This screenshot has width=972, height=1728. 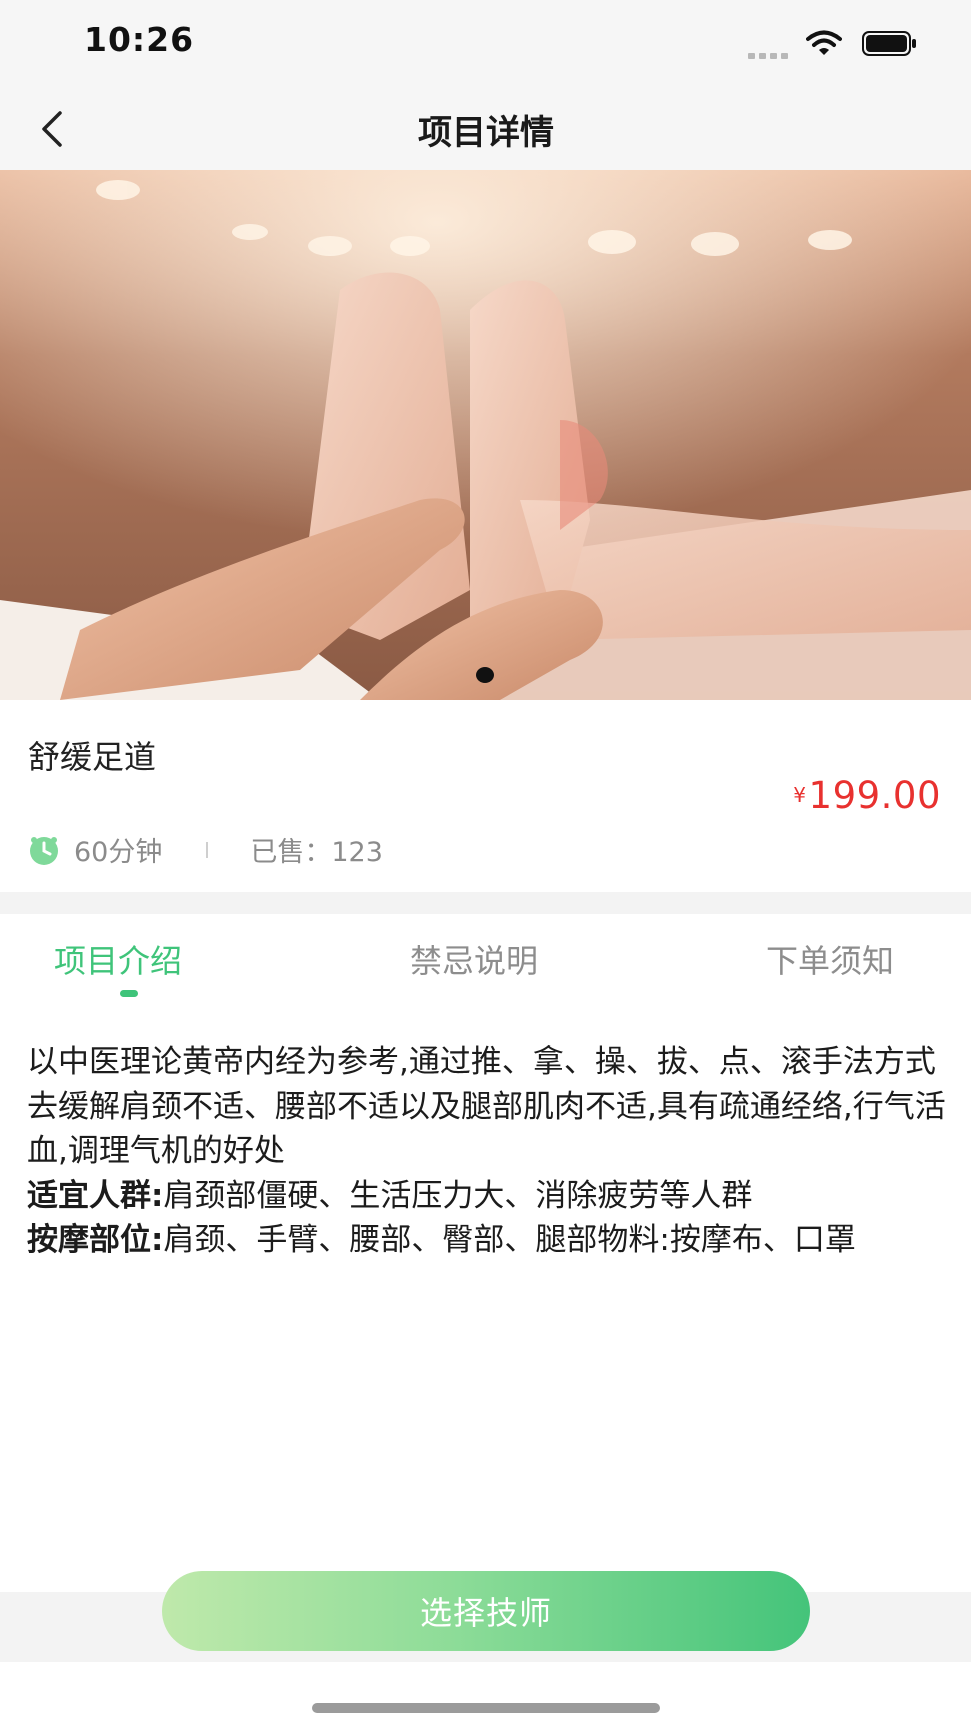 What do you see at coordinates (509, 1240) in the screenshot?
I see `area-text: 肩颈、手臂、腰部、臀部、腿部物料:按摩布、口罩` at bounding box center [509, 1240].